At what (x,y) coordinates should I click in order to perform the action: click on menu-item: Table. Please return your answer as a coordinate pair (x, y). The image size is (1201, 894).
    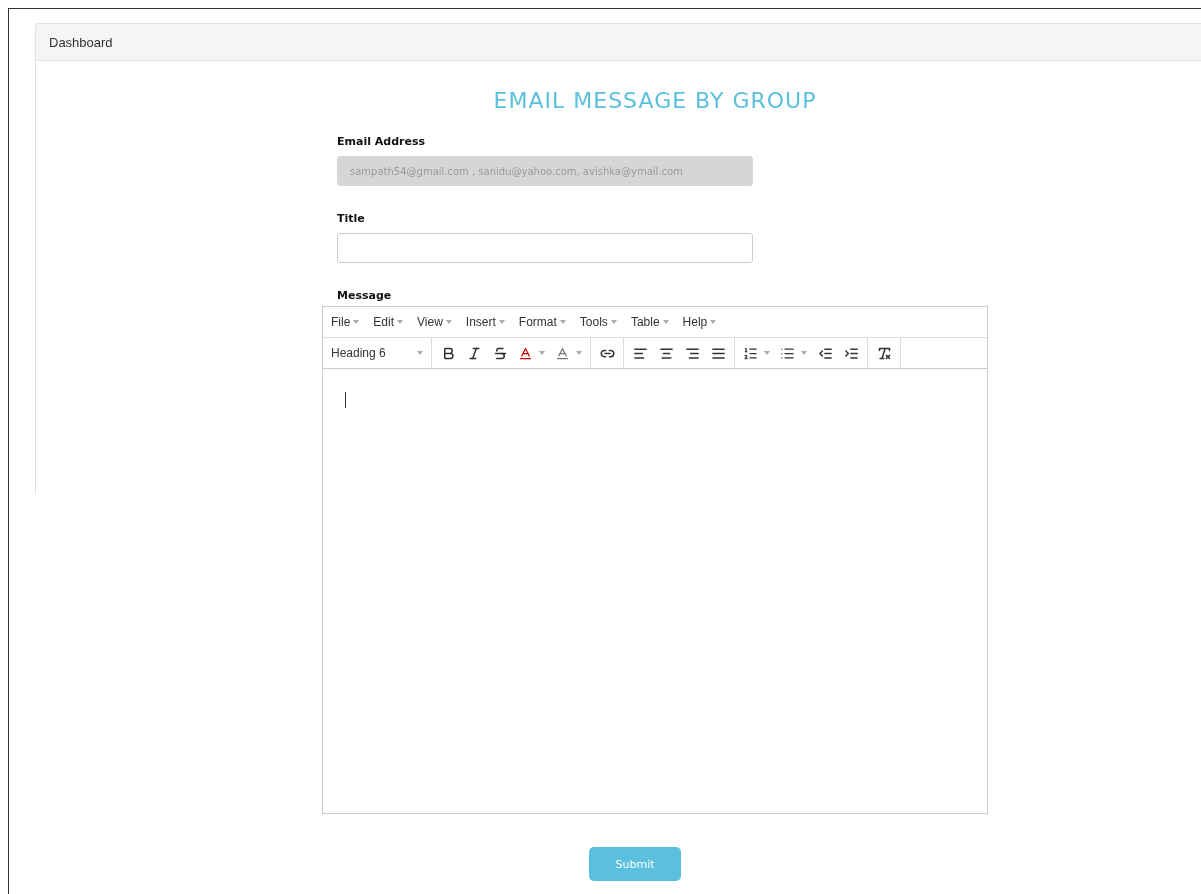
    Looking at the image, I should click on (652, 322).